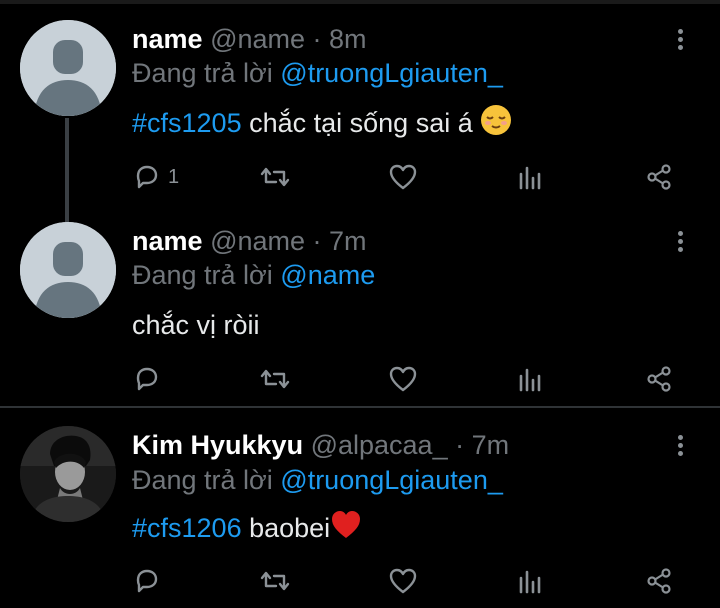 The width and height of the screenshot is (720, 608). I want to click on tweet-header: Kim Hyukkyu @alpacaa_ · 7m, so click(320, 445).